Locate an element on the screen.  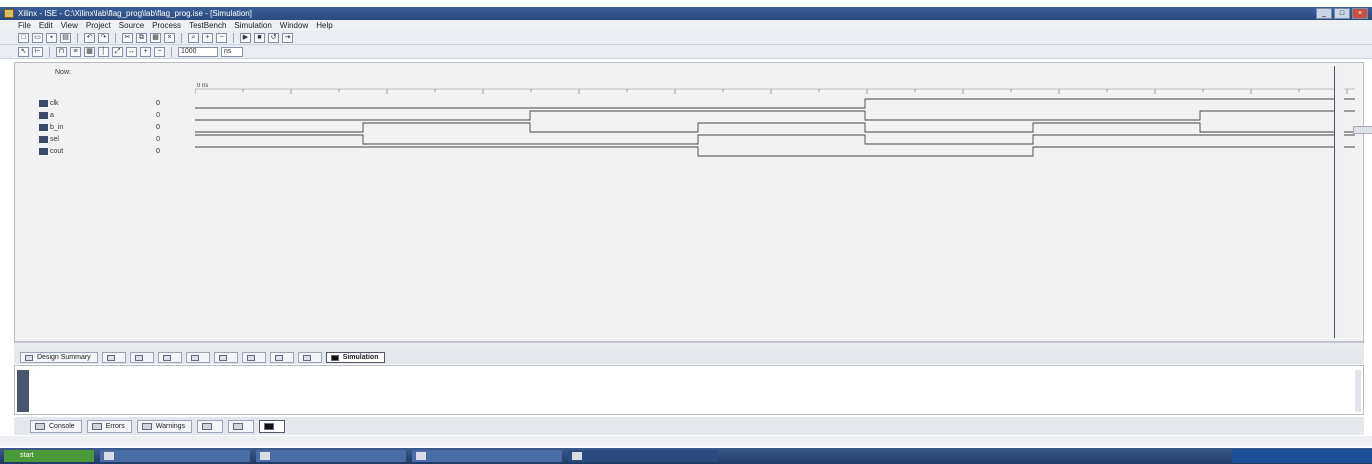
tab-console: Console is located at coordinates (56, 426).